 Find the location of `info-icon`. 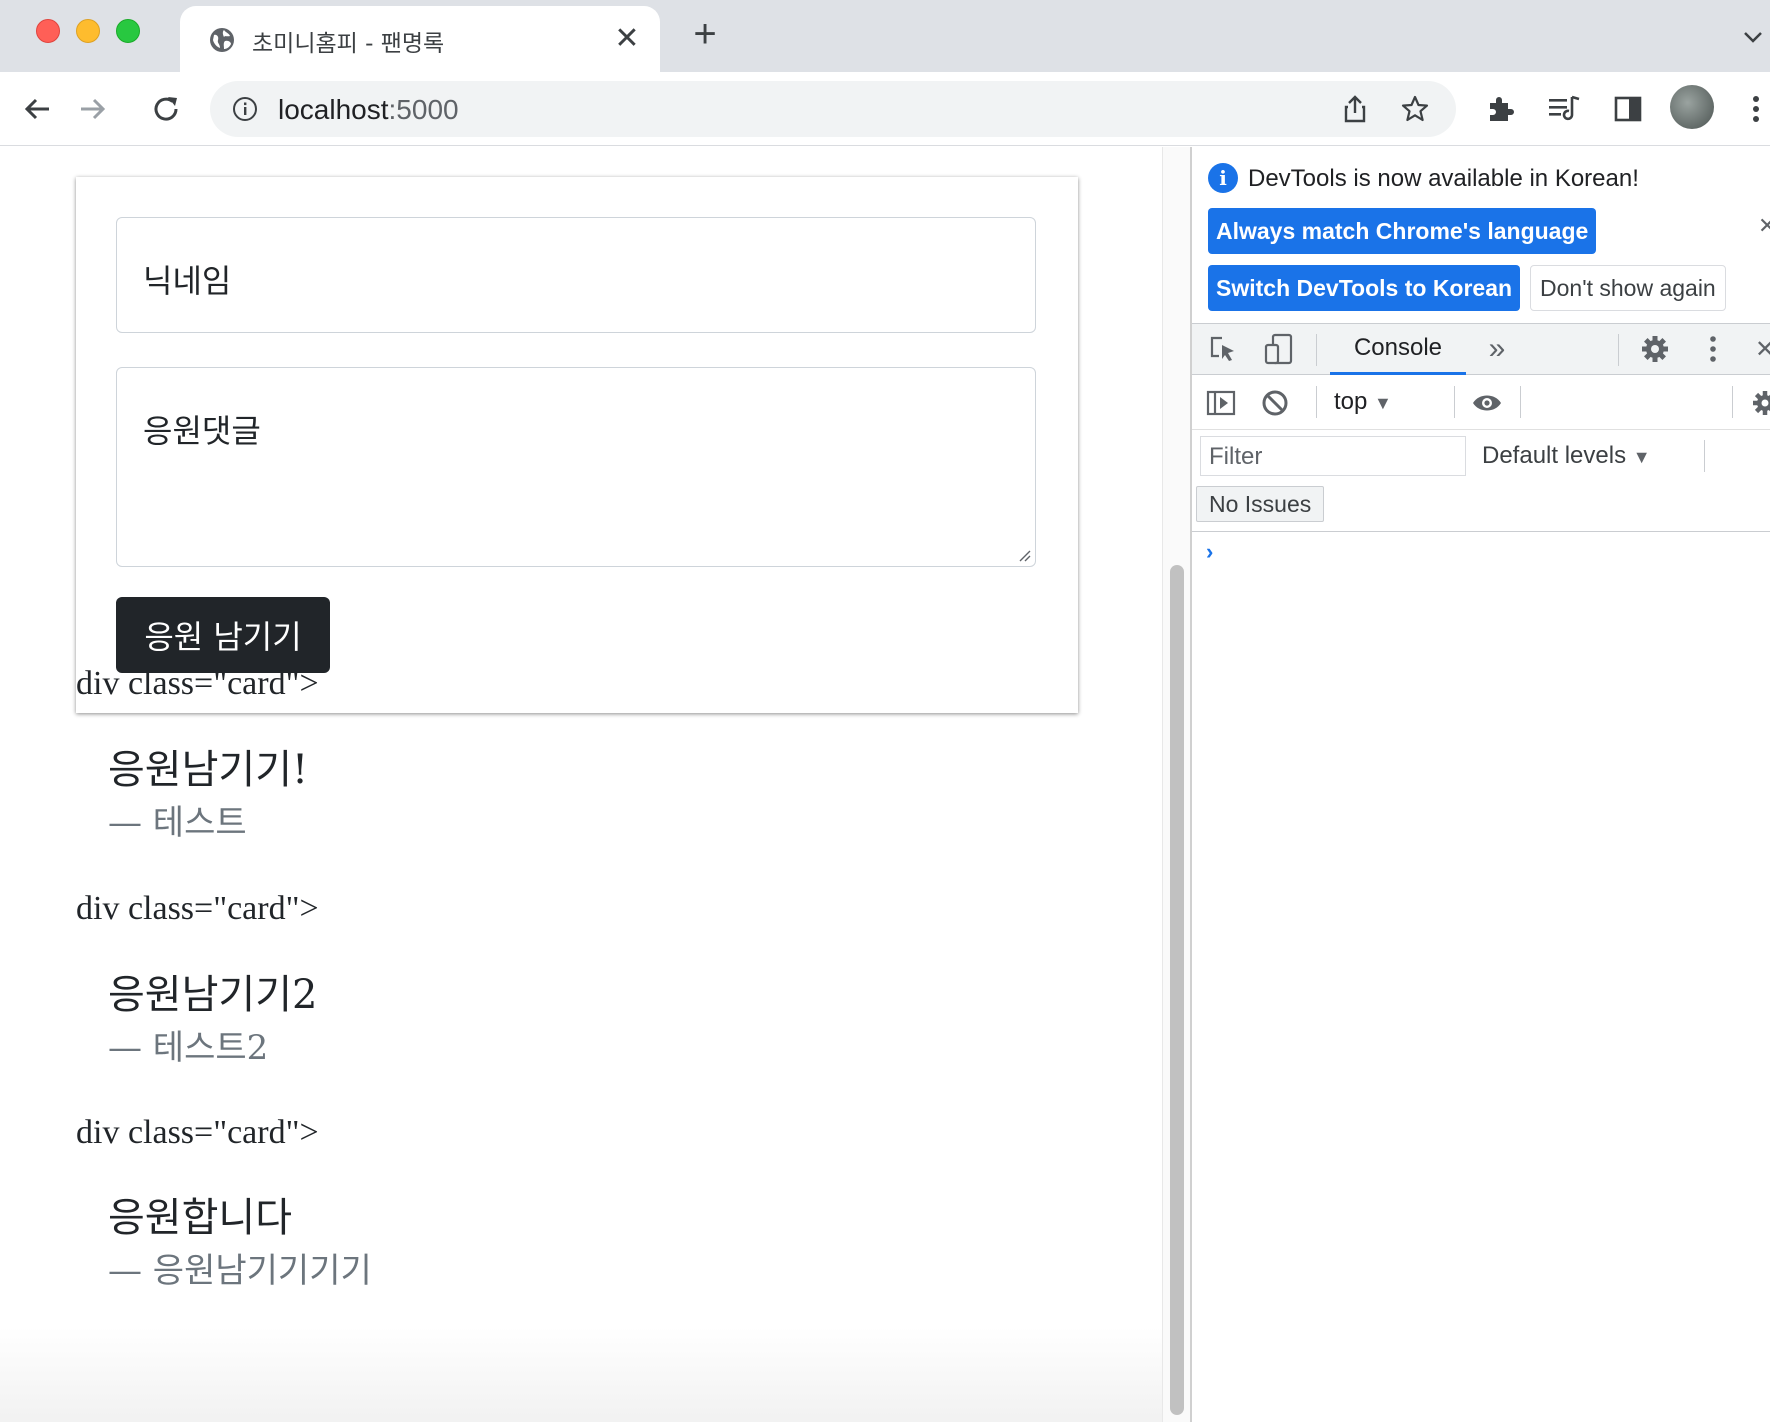

info-icon is located at coordinates (245, 109).